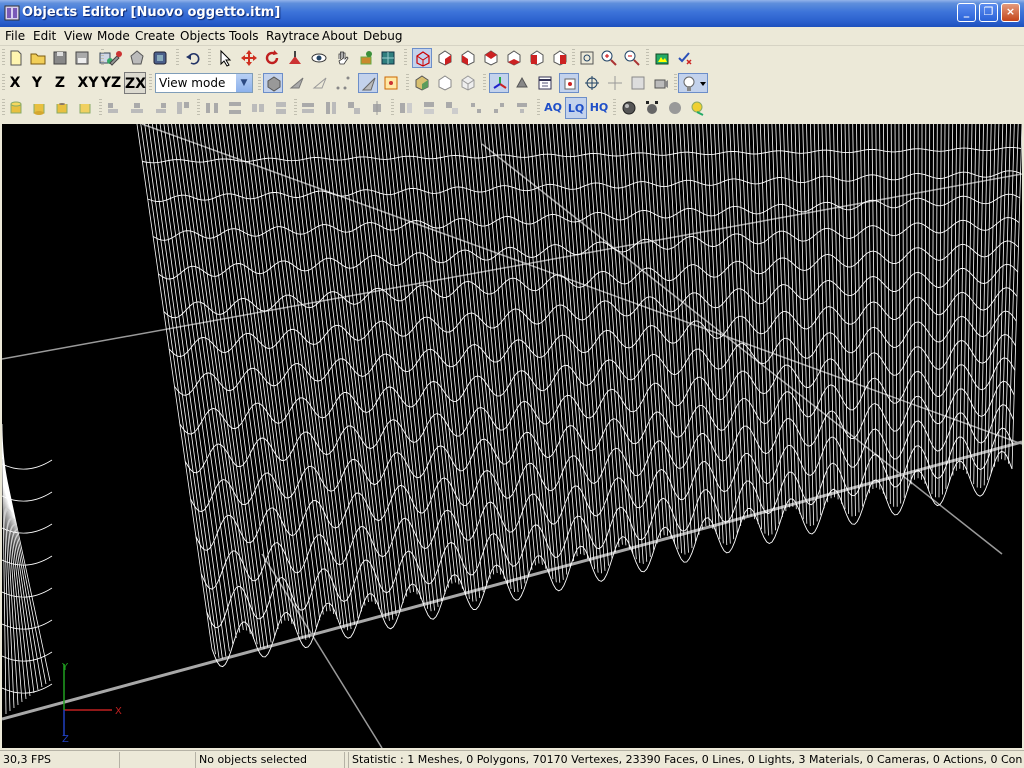 The image size is (1024, 768). Describe the element at coordinates (514, 58) in the screenshot. I see `view-bottom-icon` at that location.